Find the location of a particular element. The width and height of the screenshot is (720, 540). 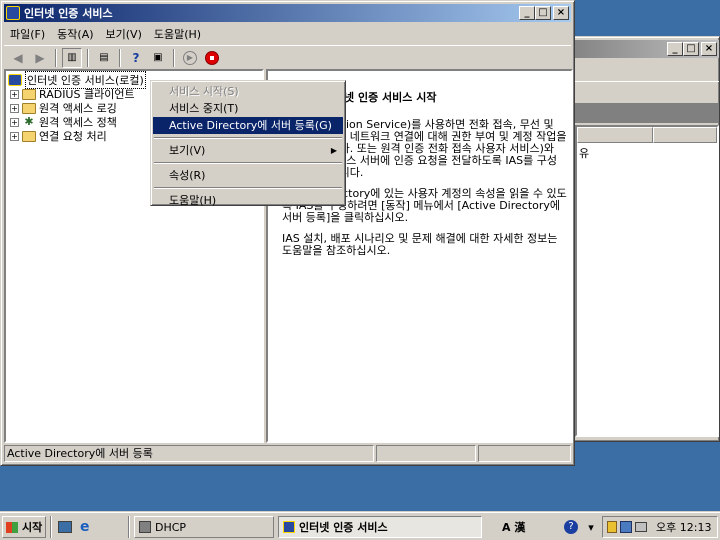

start-button: 시작 is located at coordinates (24, 527).